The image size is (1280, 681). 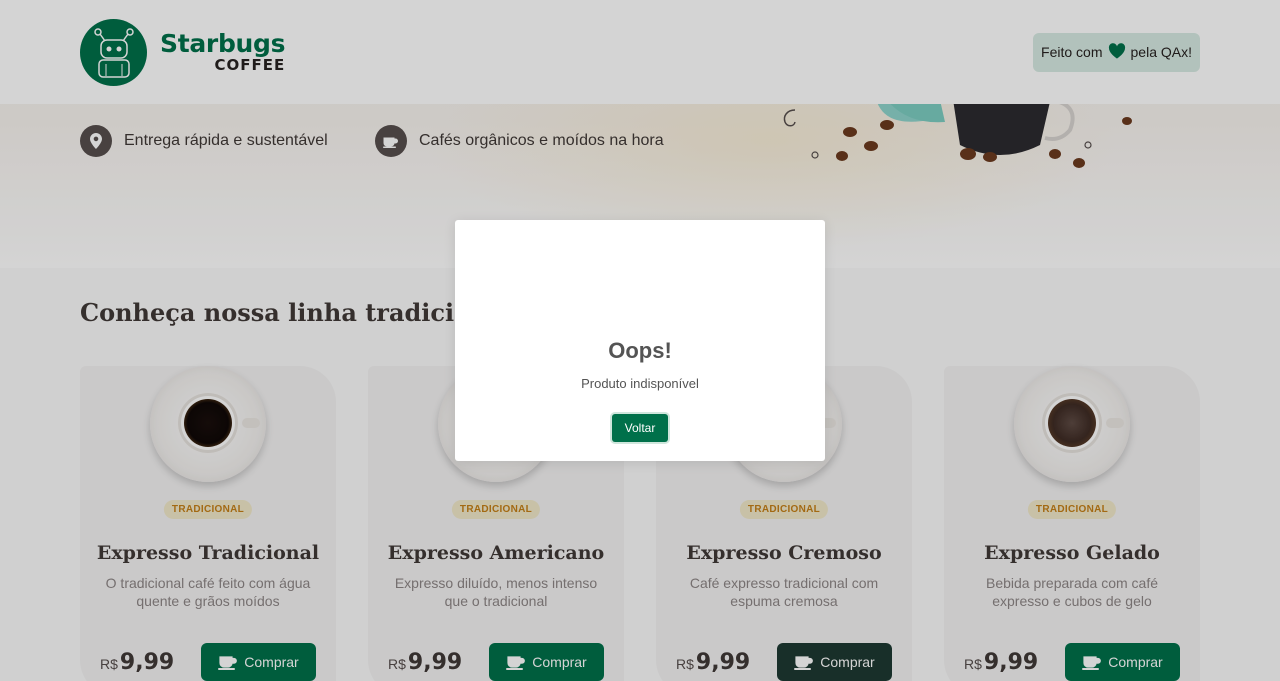 I want to click on dialog-title: Oops!, so click(x=640, y=350).